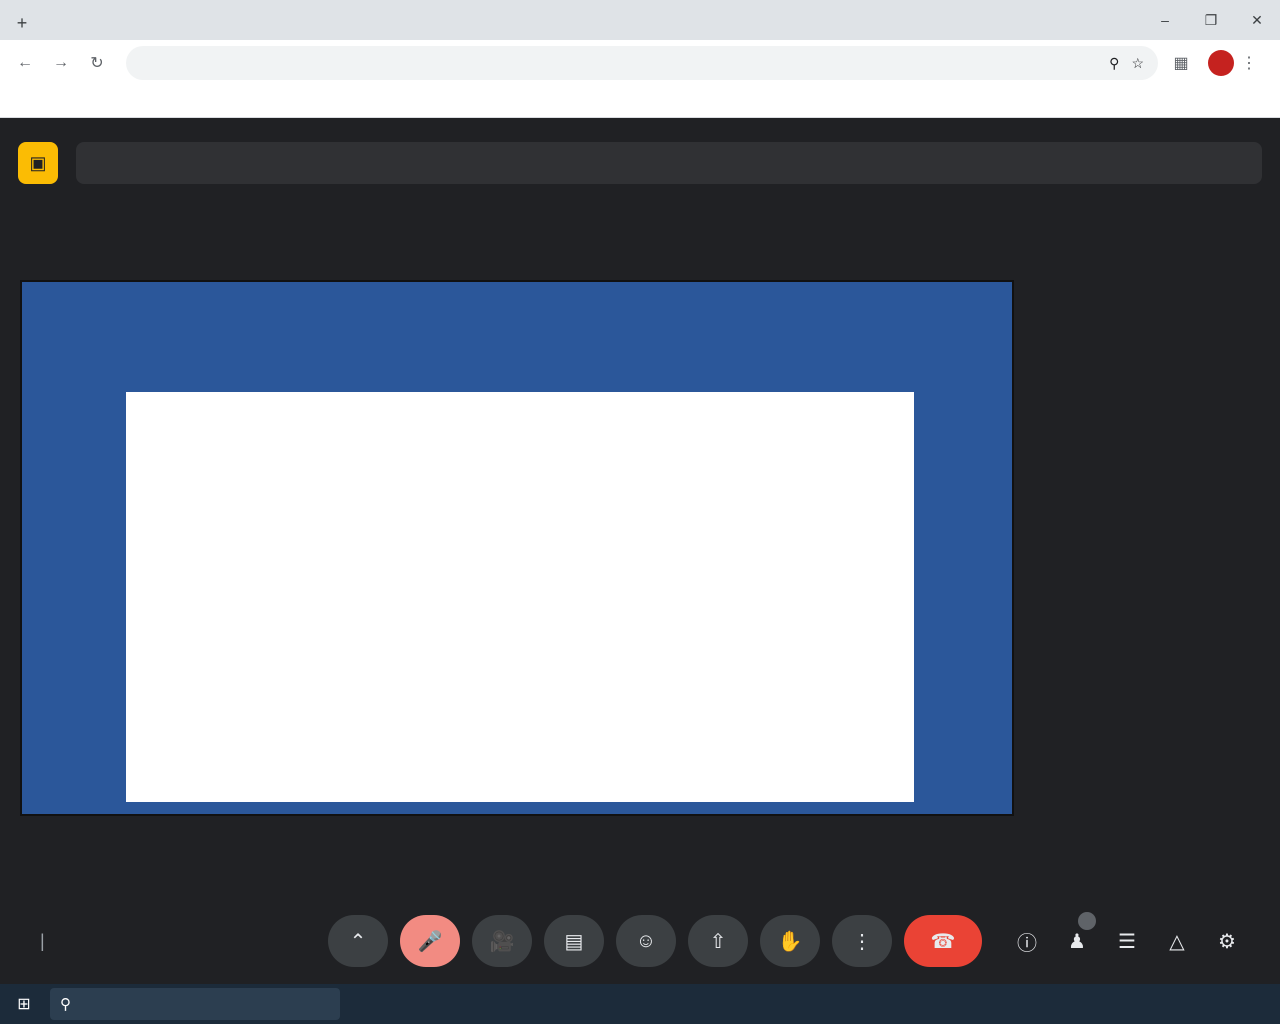 This screenshot has width=1280, height=1024. Describe the element at coordinates (1181, 63) in the screenshot. I see `extensions-icon: ▦` at that location.